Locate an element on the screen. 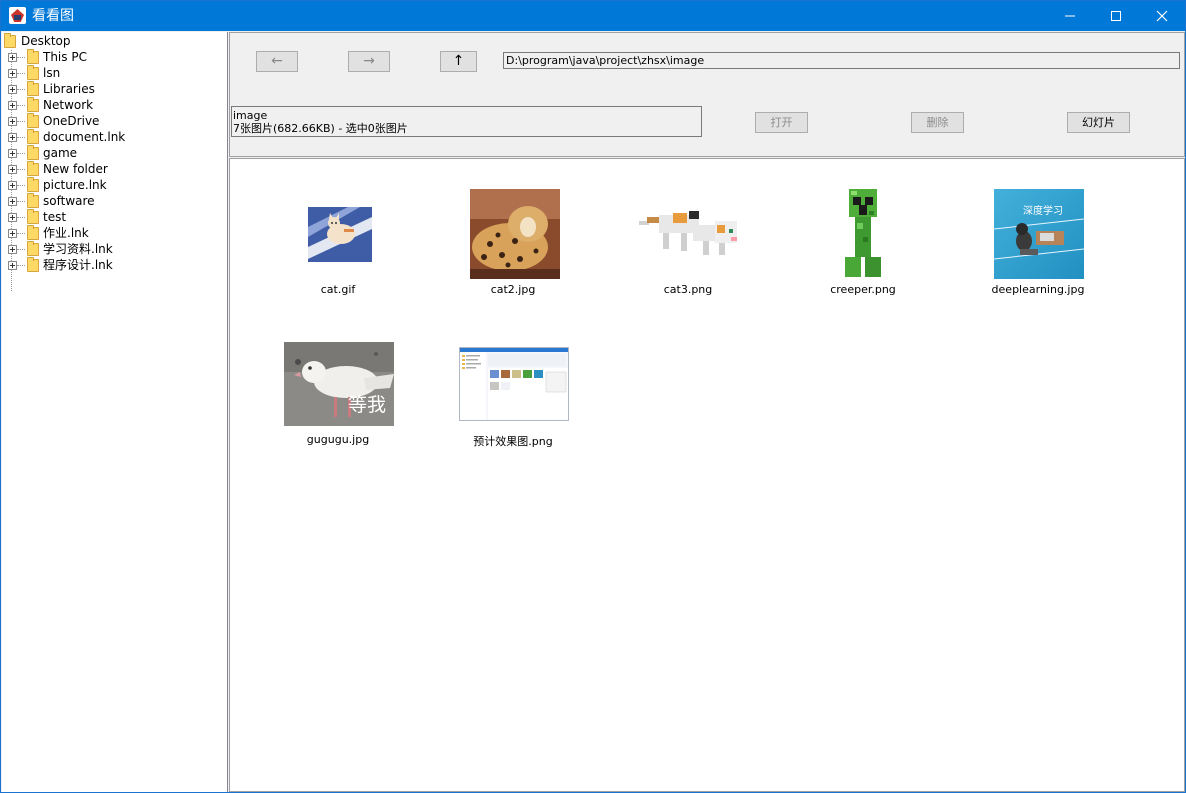 This screenshot has width=1186, height=793. tree-item-software: software is located at coordinates (114, 201).